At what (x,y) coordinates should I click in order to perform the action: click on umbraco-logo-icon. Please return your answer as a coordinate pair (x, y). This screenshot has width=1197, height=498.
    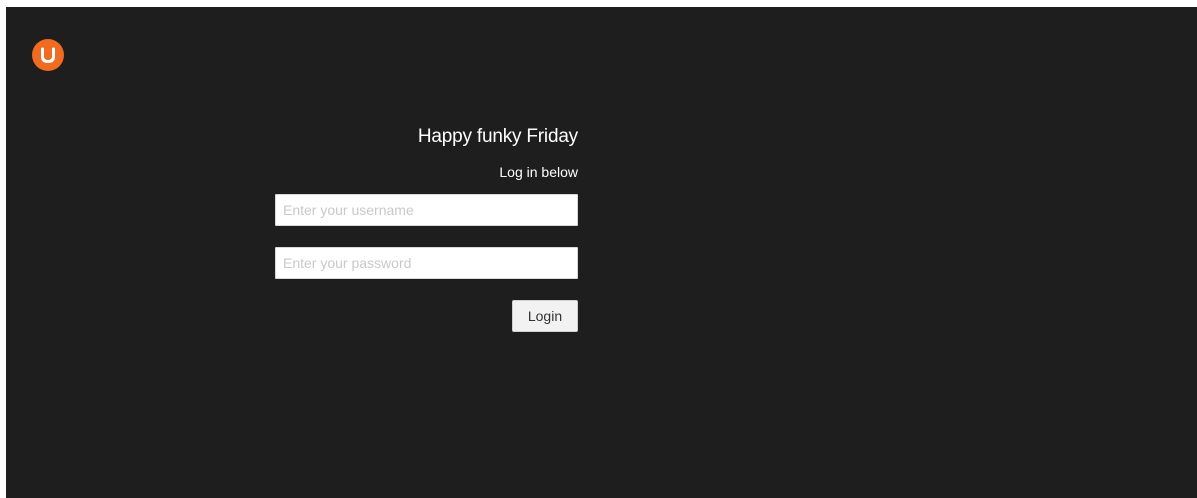
    Looking at the image, I should click on (48, 55).